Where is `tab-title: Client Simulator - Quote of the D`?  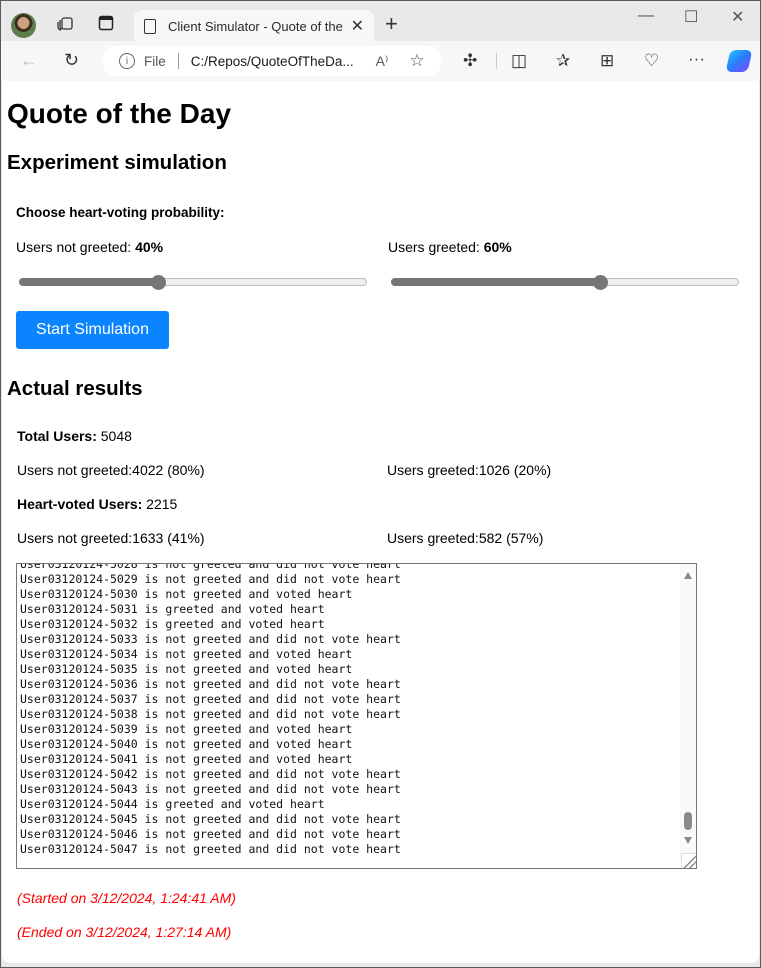 tab-title: Client Simulator - Quote of the D is located at coordinates (256, 26).